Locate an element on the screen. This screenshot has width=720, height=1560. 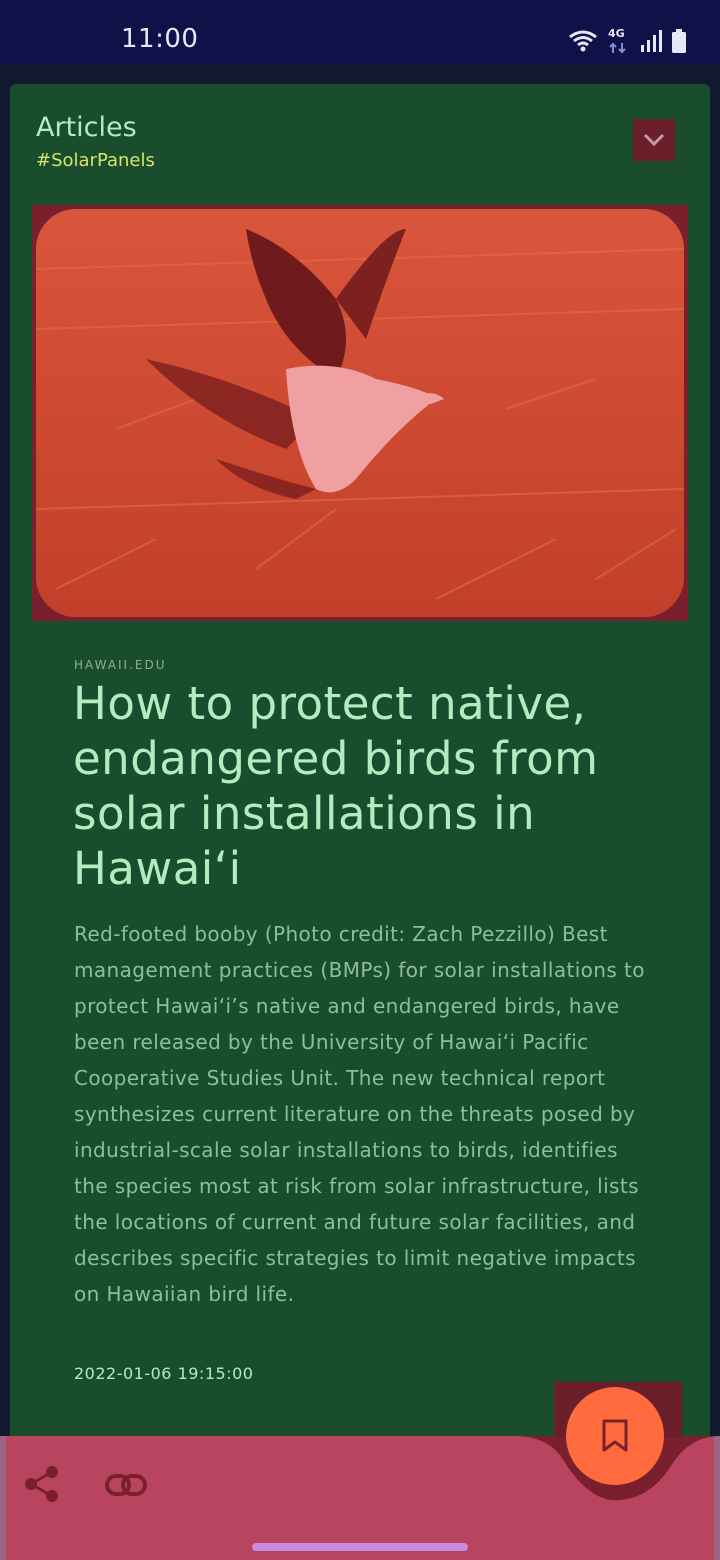
edge-right is located at coordinates (717, 1498).